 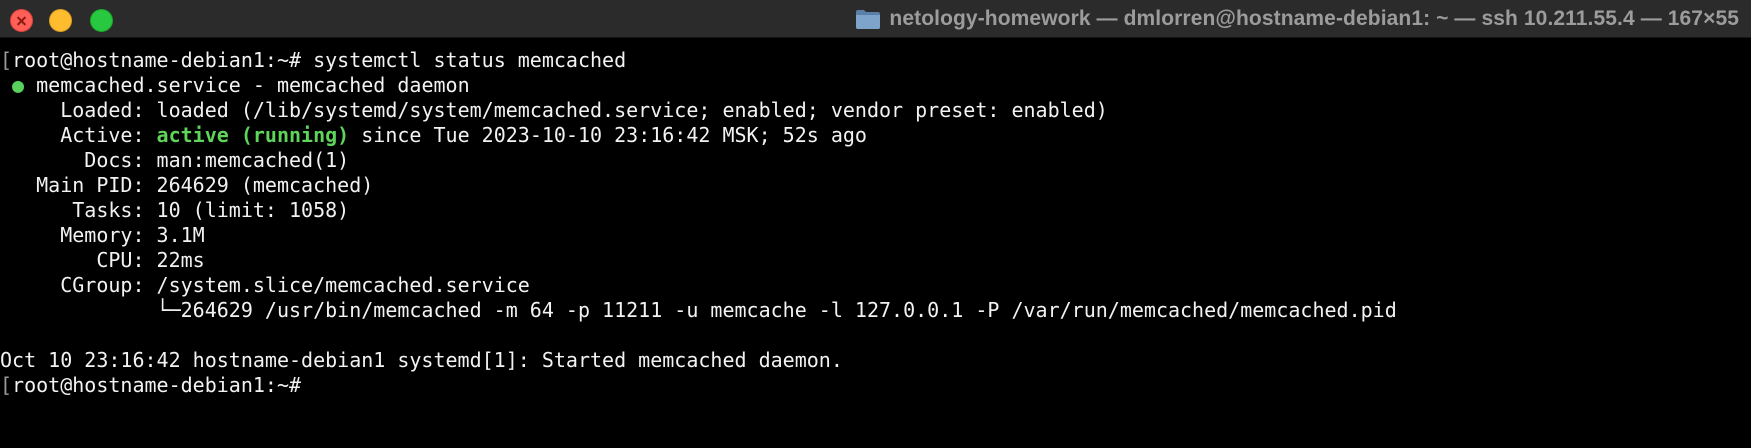 I want to click on tasks-value: 10 (limit: 1058), so click(x=247, y=210).